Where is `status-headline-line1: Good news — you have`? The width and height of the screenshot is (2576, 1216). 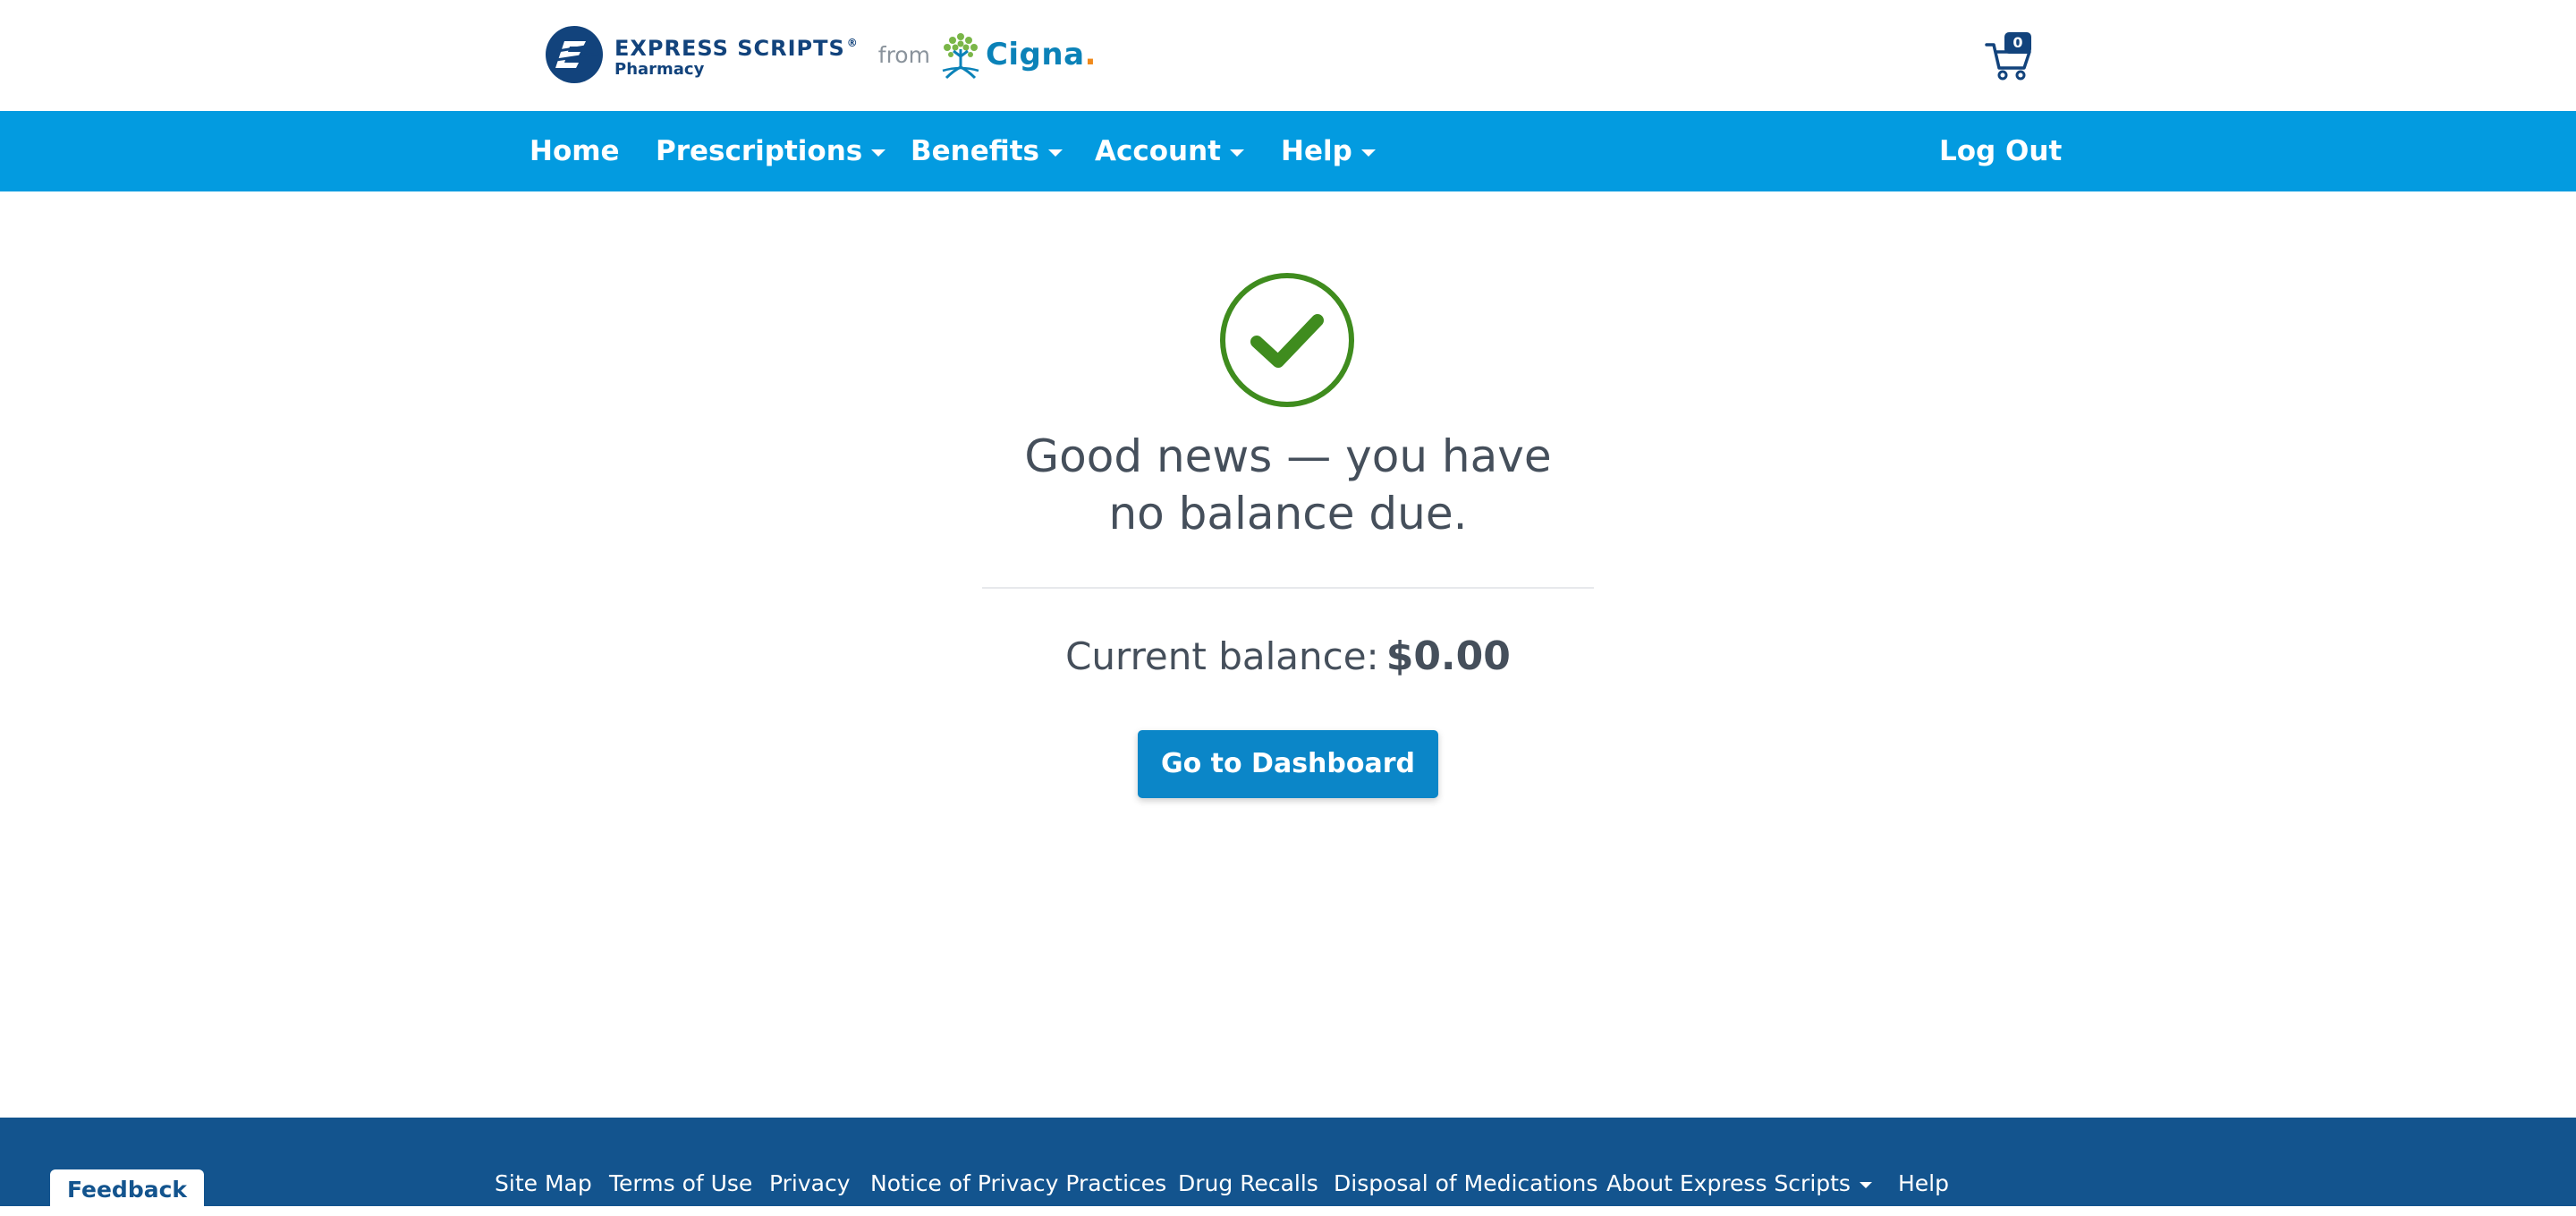
status-headline-line1: Good news — you have is located at coordinates (1288, 456).